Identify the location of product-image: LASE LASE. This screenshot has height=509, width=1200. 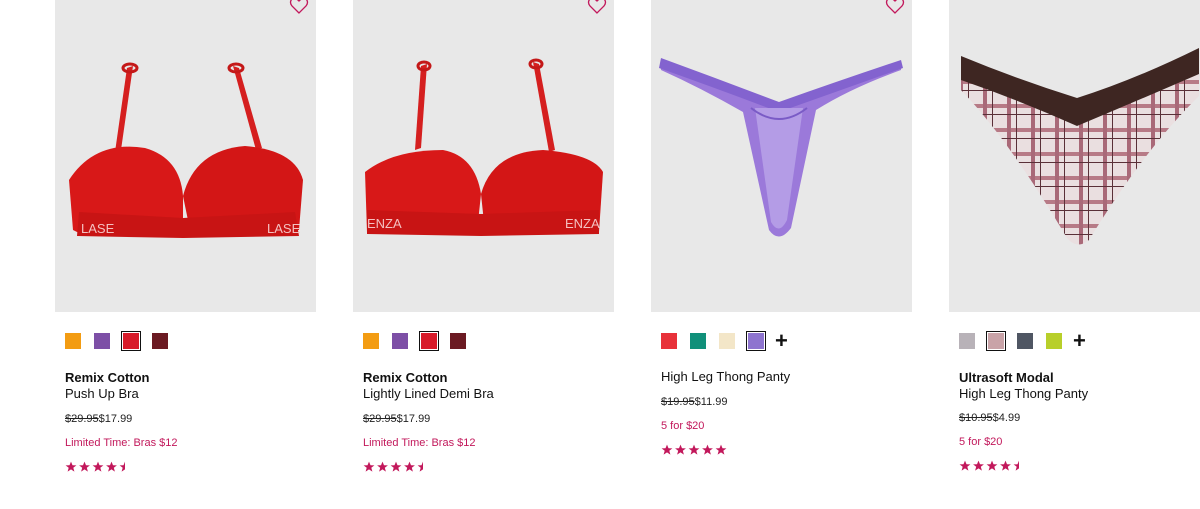
(185, 156).